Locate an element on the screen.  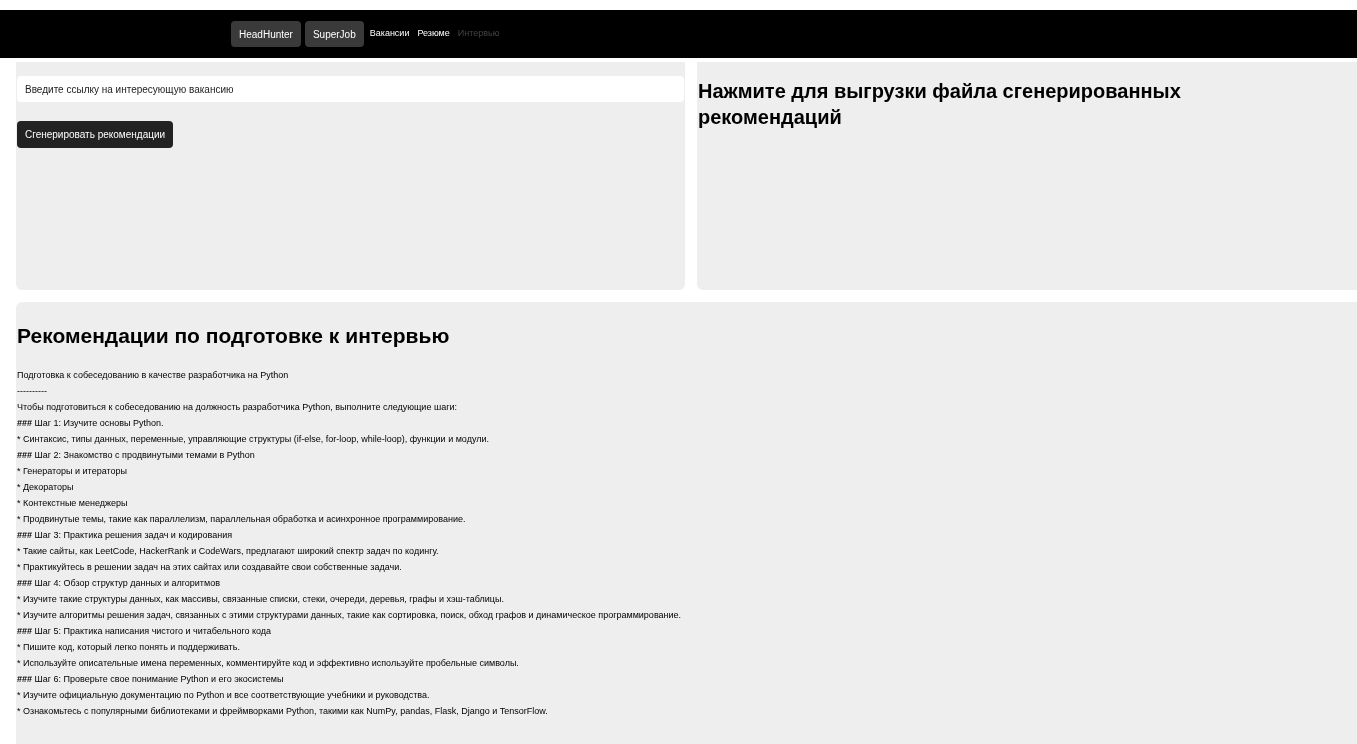
bullet-text: * Продвинутые темы, такие как параллелизм, параллельная обработка и асинхронное программирование. is located at coordinates (241, 519).